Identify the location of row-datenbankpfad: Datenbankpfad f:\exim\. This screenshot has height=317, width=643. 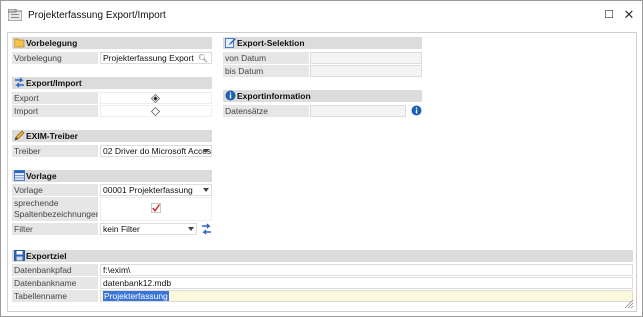
(322, 270).